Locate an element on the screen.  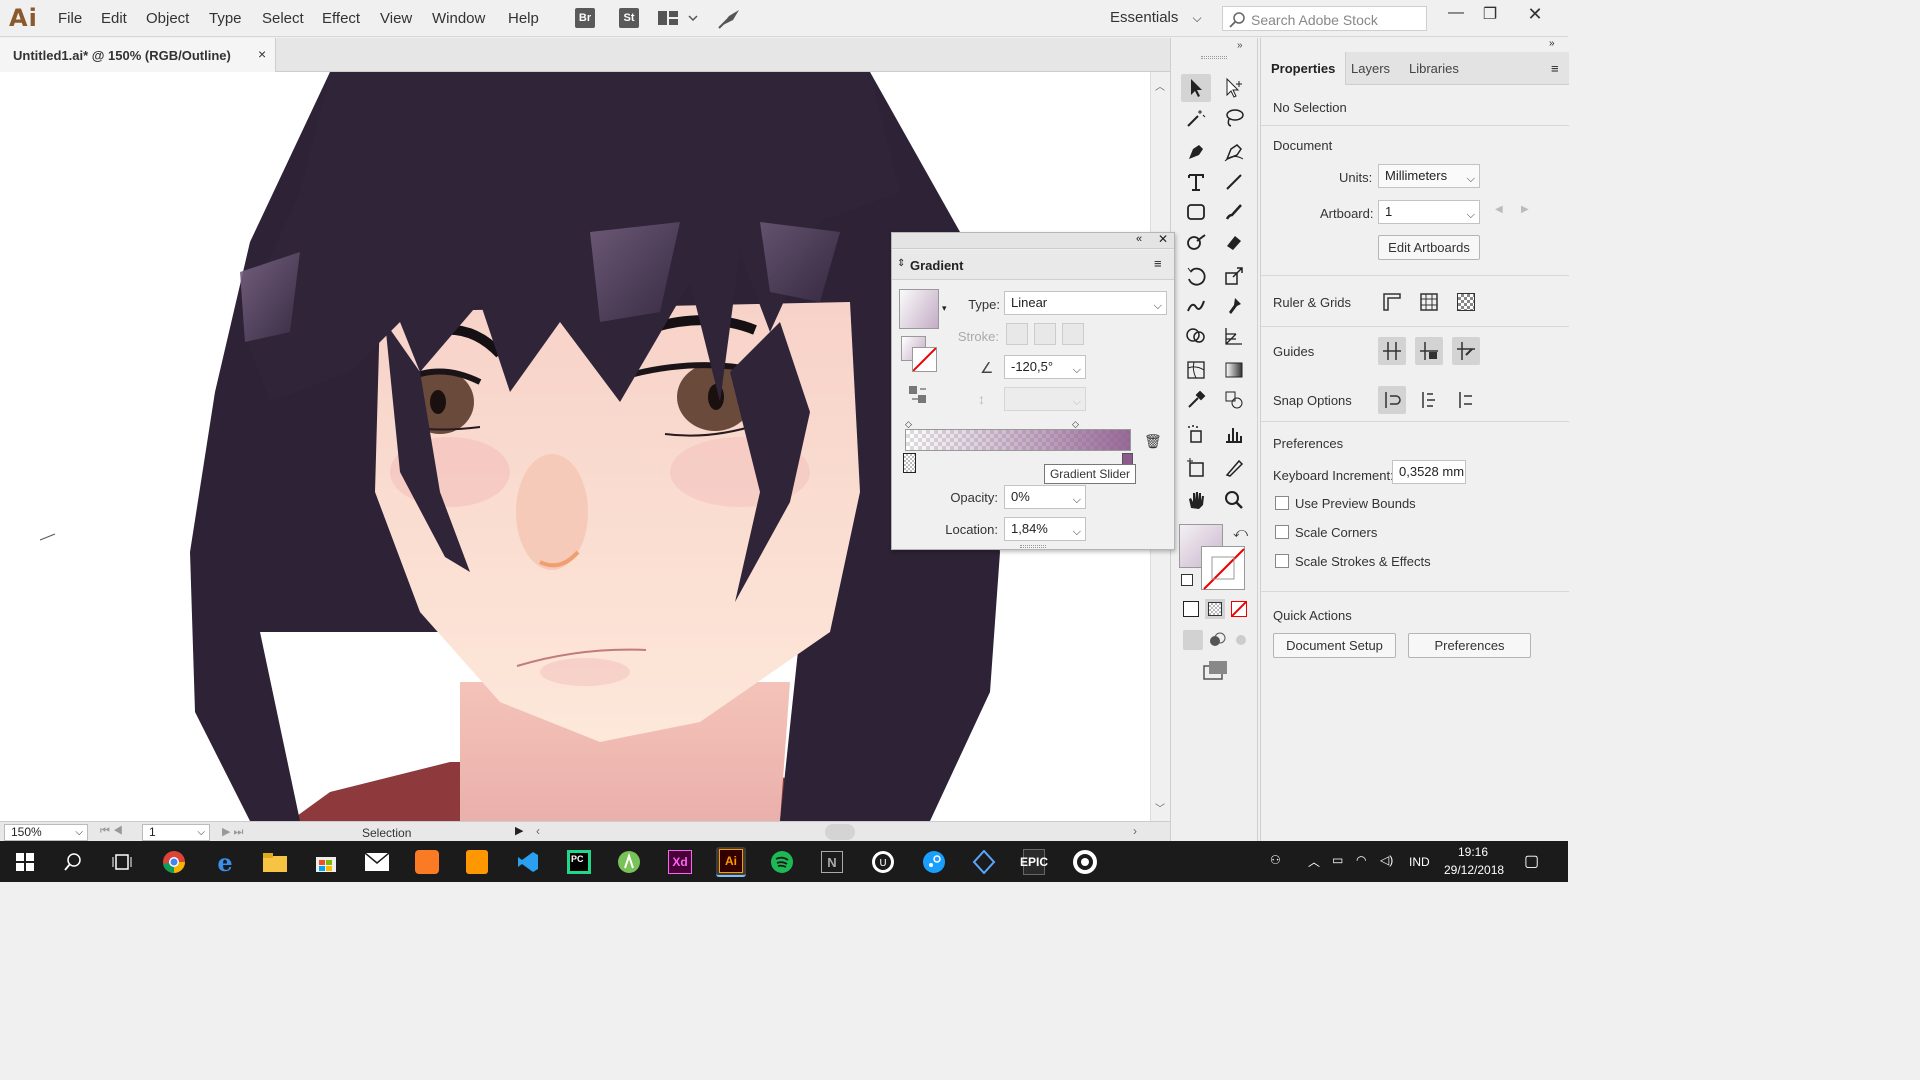
units-select: Millimeters ⌵ is located at coordinates (1429, 176).